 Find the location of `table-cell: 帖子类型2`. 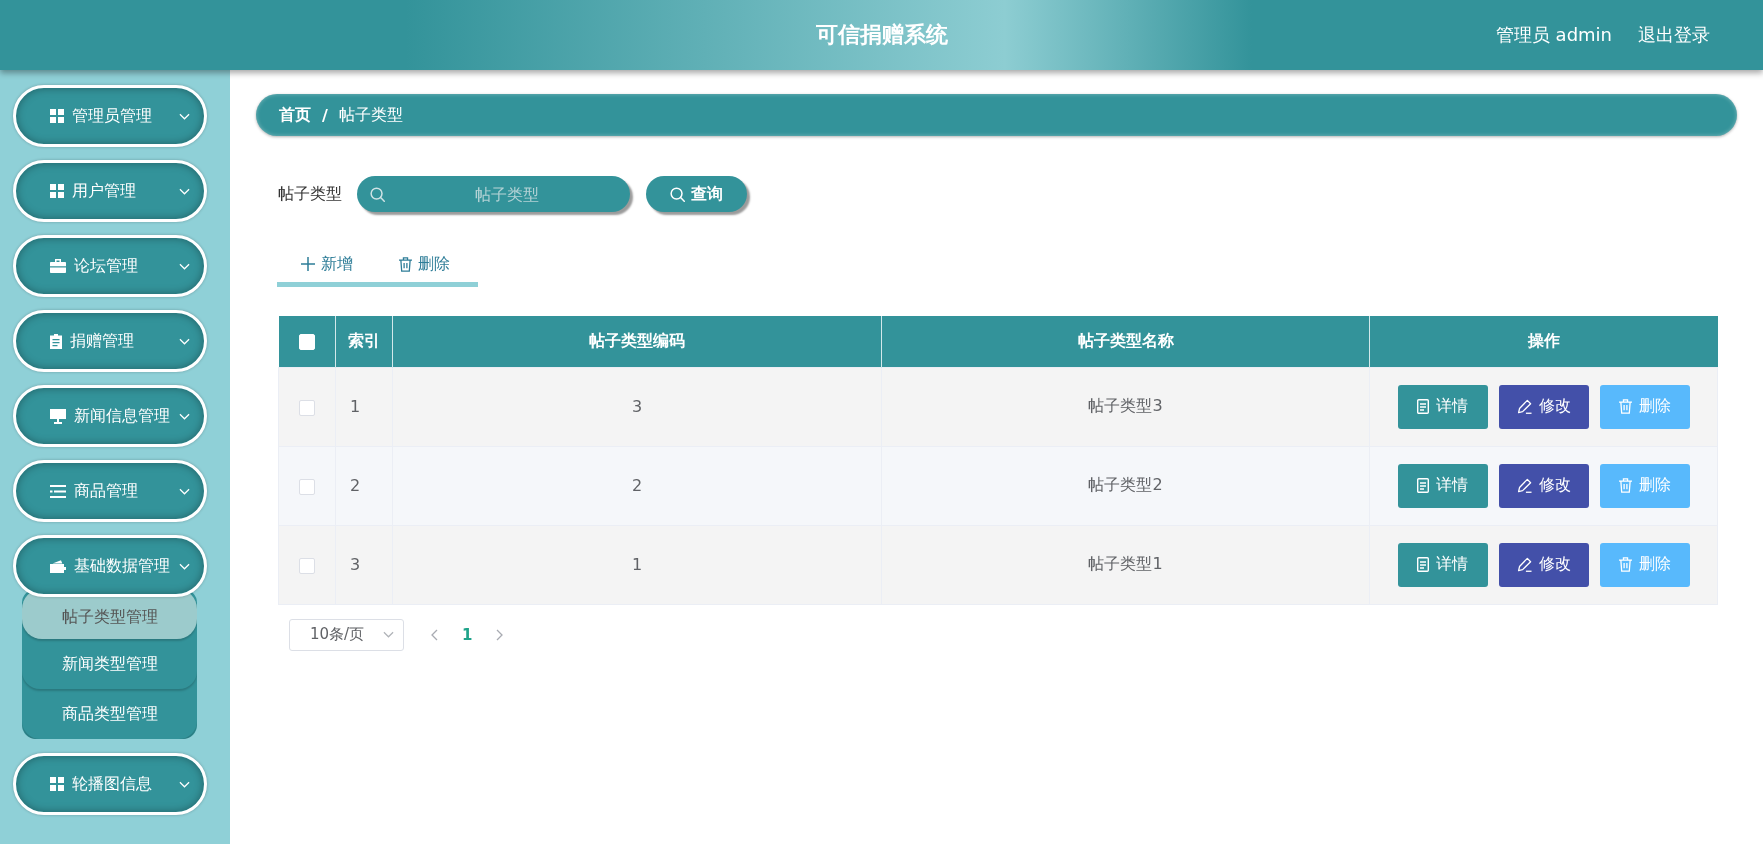

table-cell: 帖子类型2 is located at coordinates (1125, 485).